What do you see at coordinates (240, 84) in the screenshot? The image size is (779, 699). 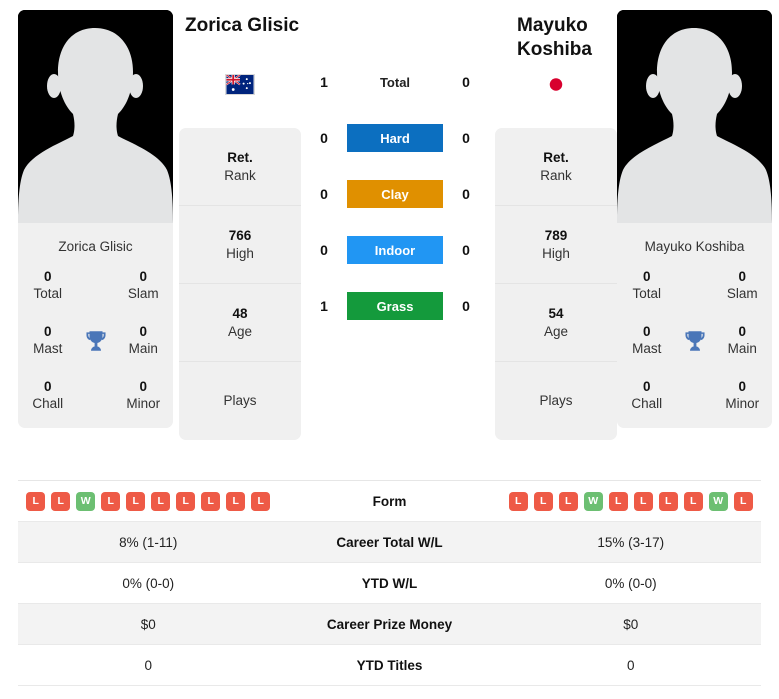 I see `australia-flag-icon` at bounding box center [240, 84].